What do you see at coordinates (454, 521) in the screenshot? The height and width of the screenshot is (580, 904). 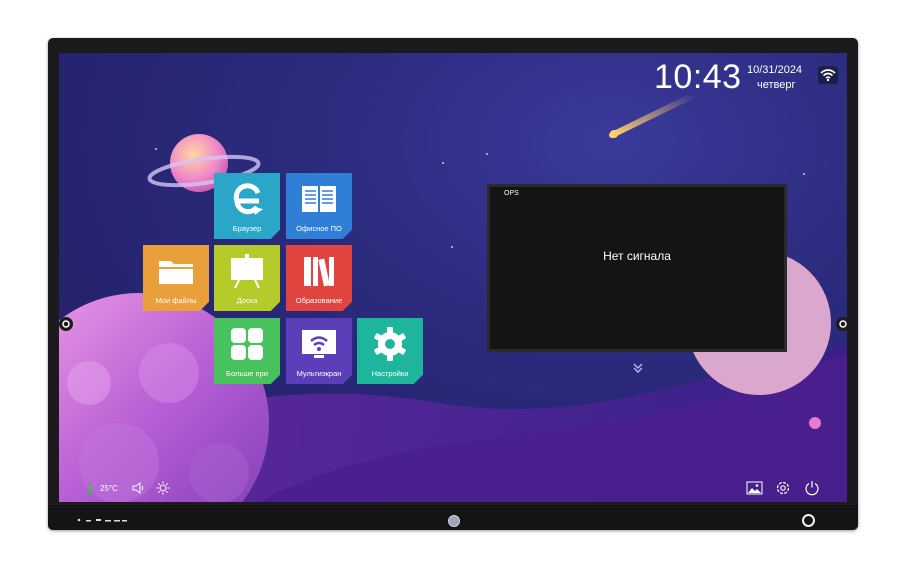 I see `camera-sensor` at bounding box center [454, 521].